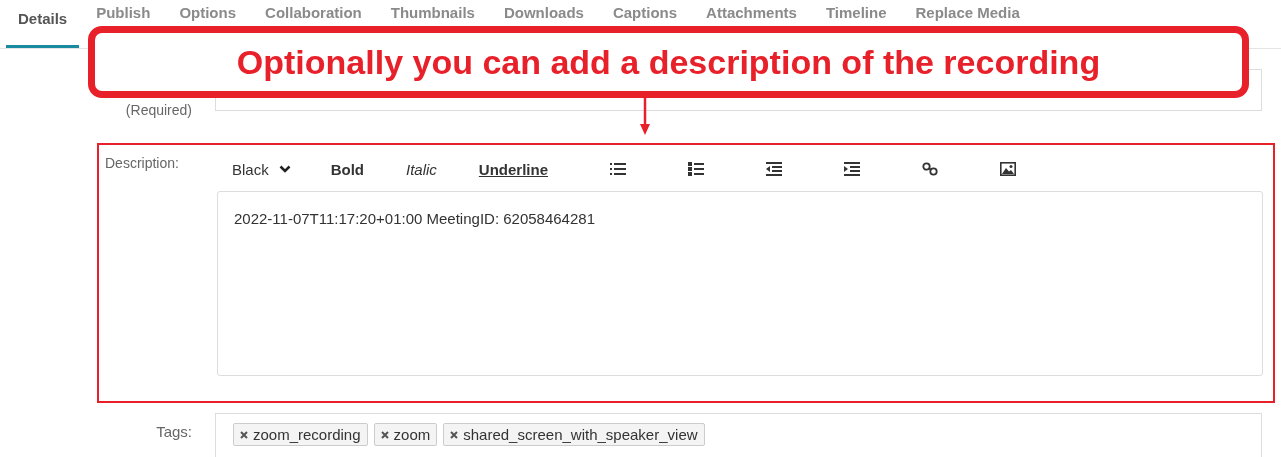  I want to click on field-label: Tags:, so click(173, 431).